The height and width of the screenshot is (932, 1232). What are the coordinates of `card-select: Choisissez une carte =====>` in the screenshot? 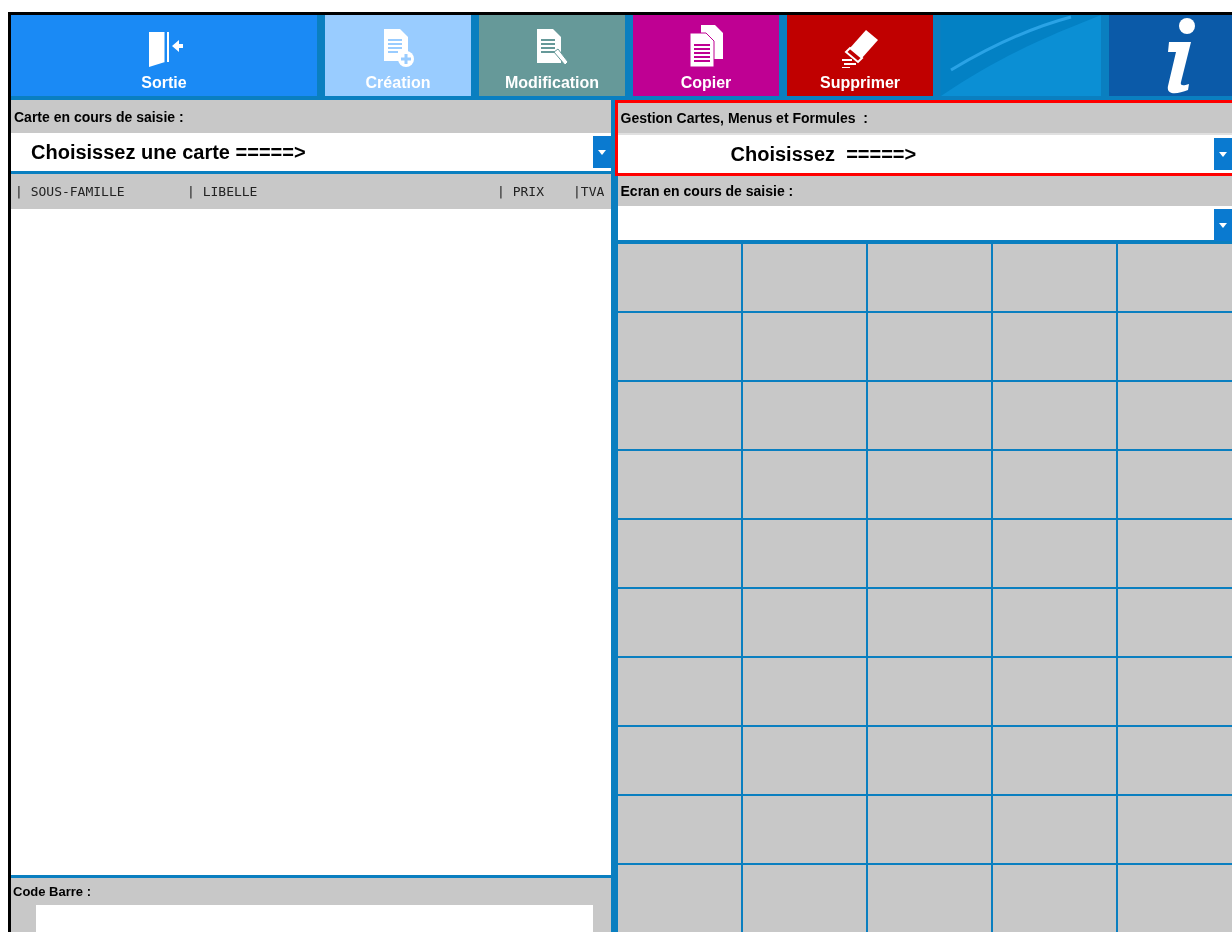 It's located at (311, 152).